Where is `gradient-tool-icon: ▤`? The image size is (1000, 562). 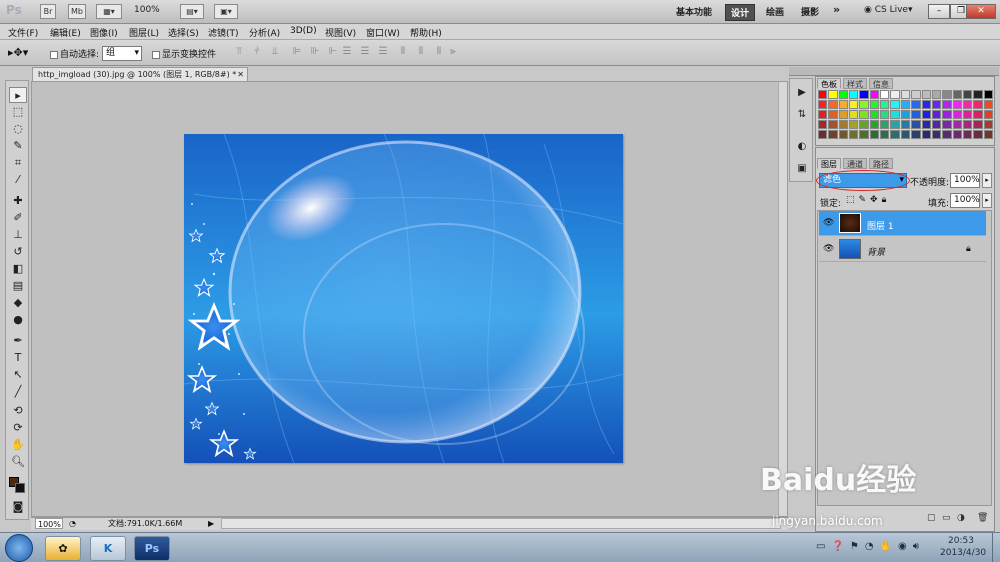
gradient-tool-icon: ▤ is located at coordinates (18, 286).